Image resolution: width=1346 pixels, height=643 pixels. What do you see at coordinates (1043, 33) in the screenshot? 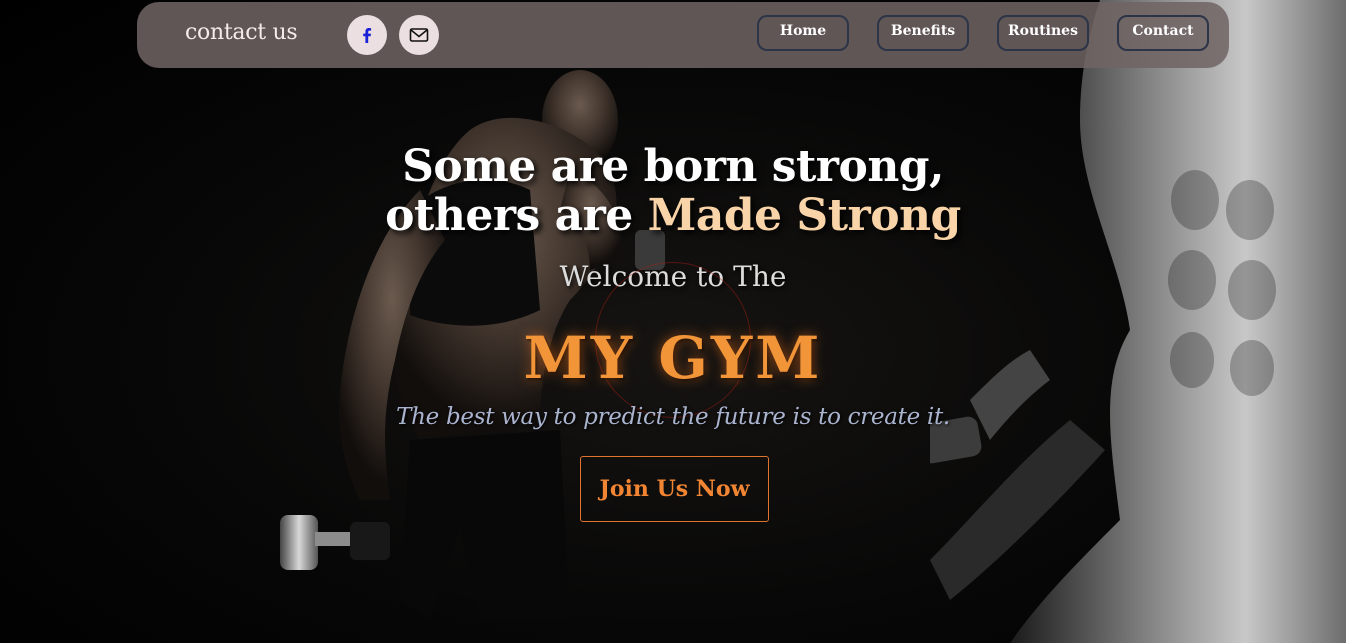
I see `nav-routines-button: Routines` at bounding box center [1043, 33].